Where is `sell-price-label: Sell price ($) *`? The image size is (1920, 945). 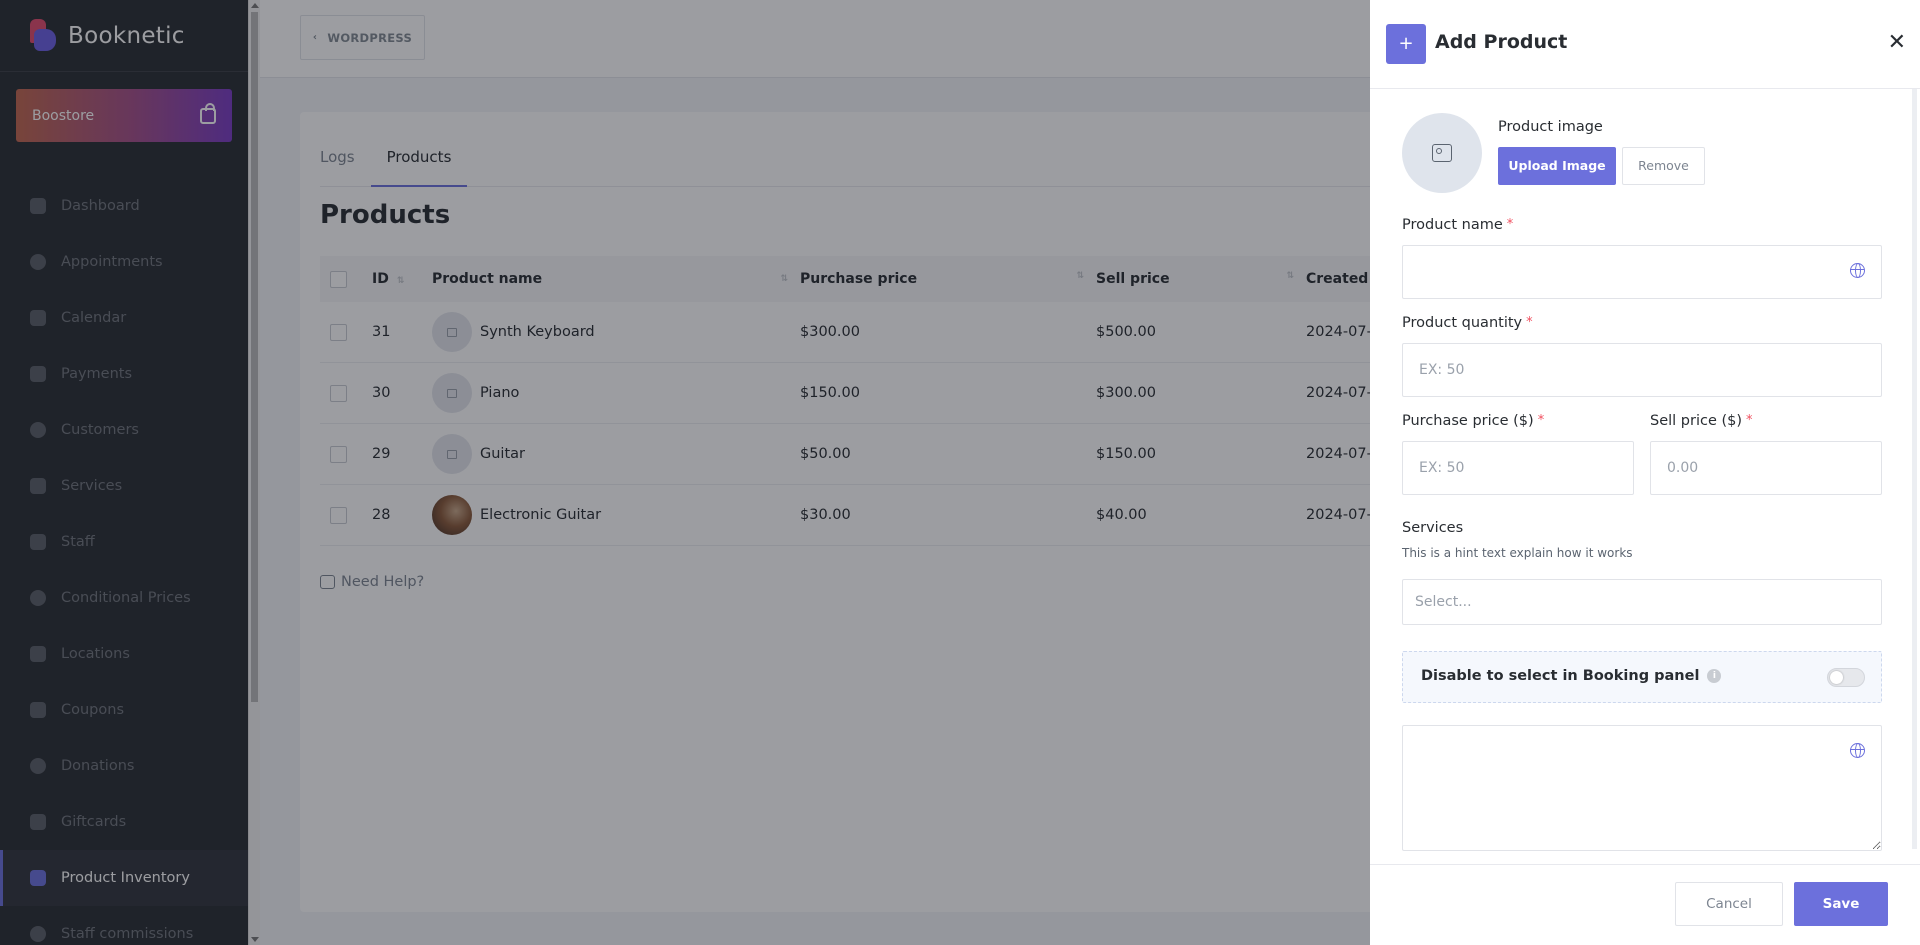
sell-price-label: Sell price ($) * is located at coordinates (1701, 421).